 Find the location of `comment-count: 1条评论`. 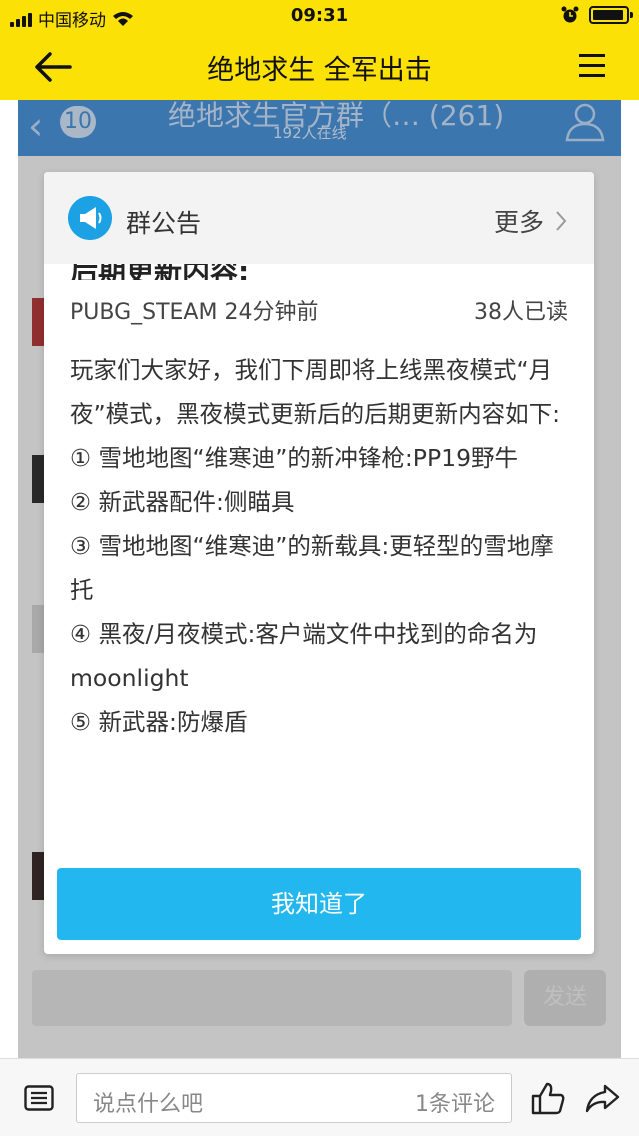

comment-count: 1条评论 is located at coordinates (455, 1102).